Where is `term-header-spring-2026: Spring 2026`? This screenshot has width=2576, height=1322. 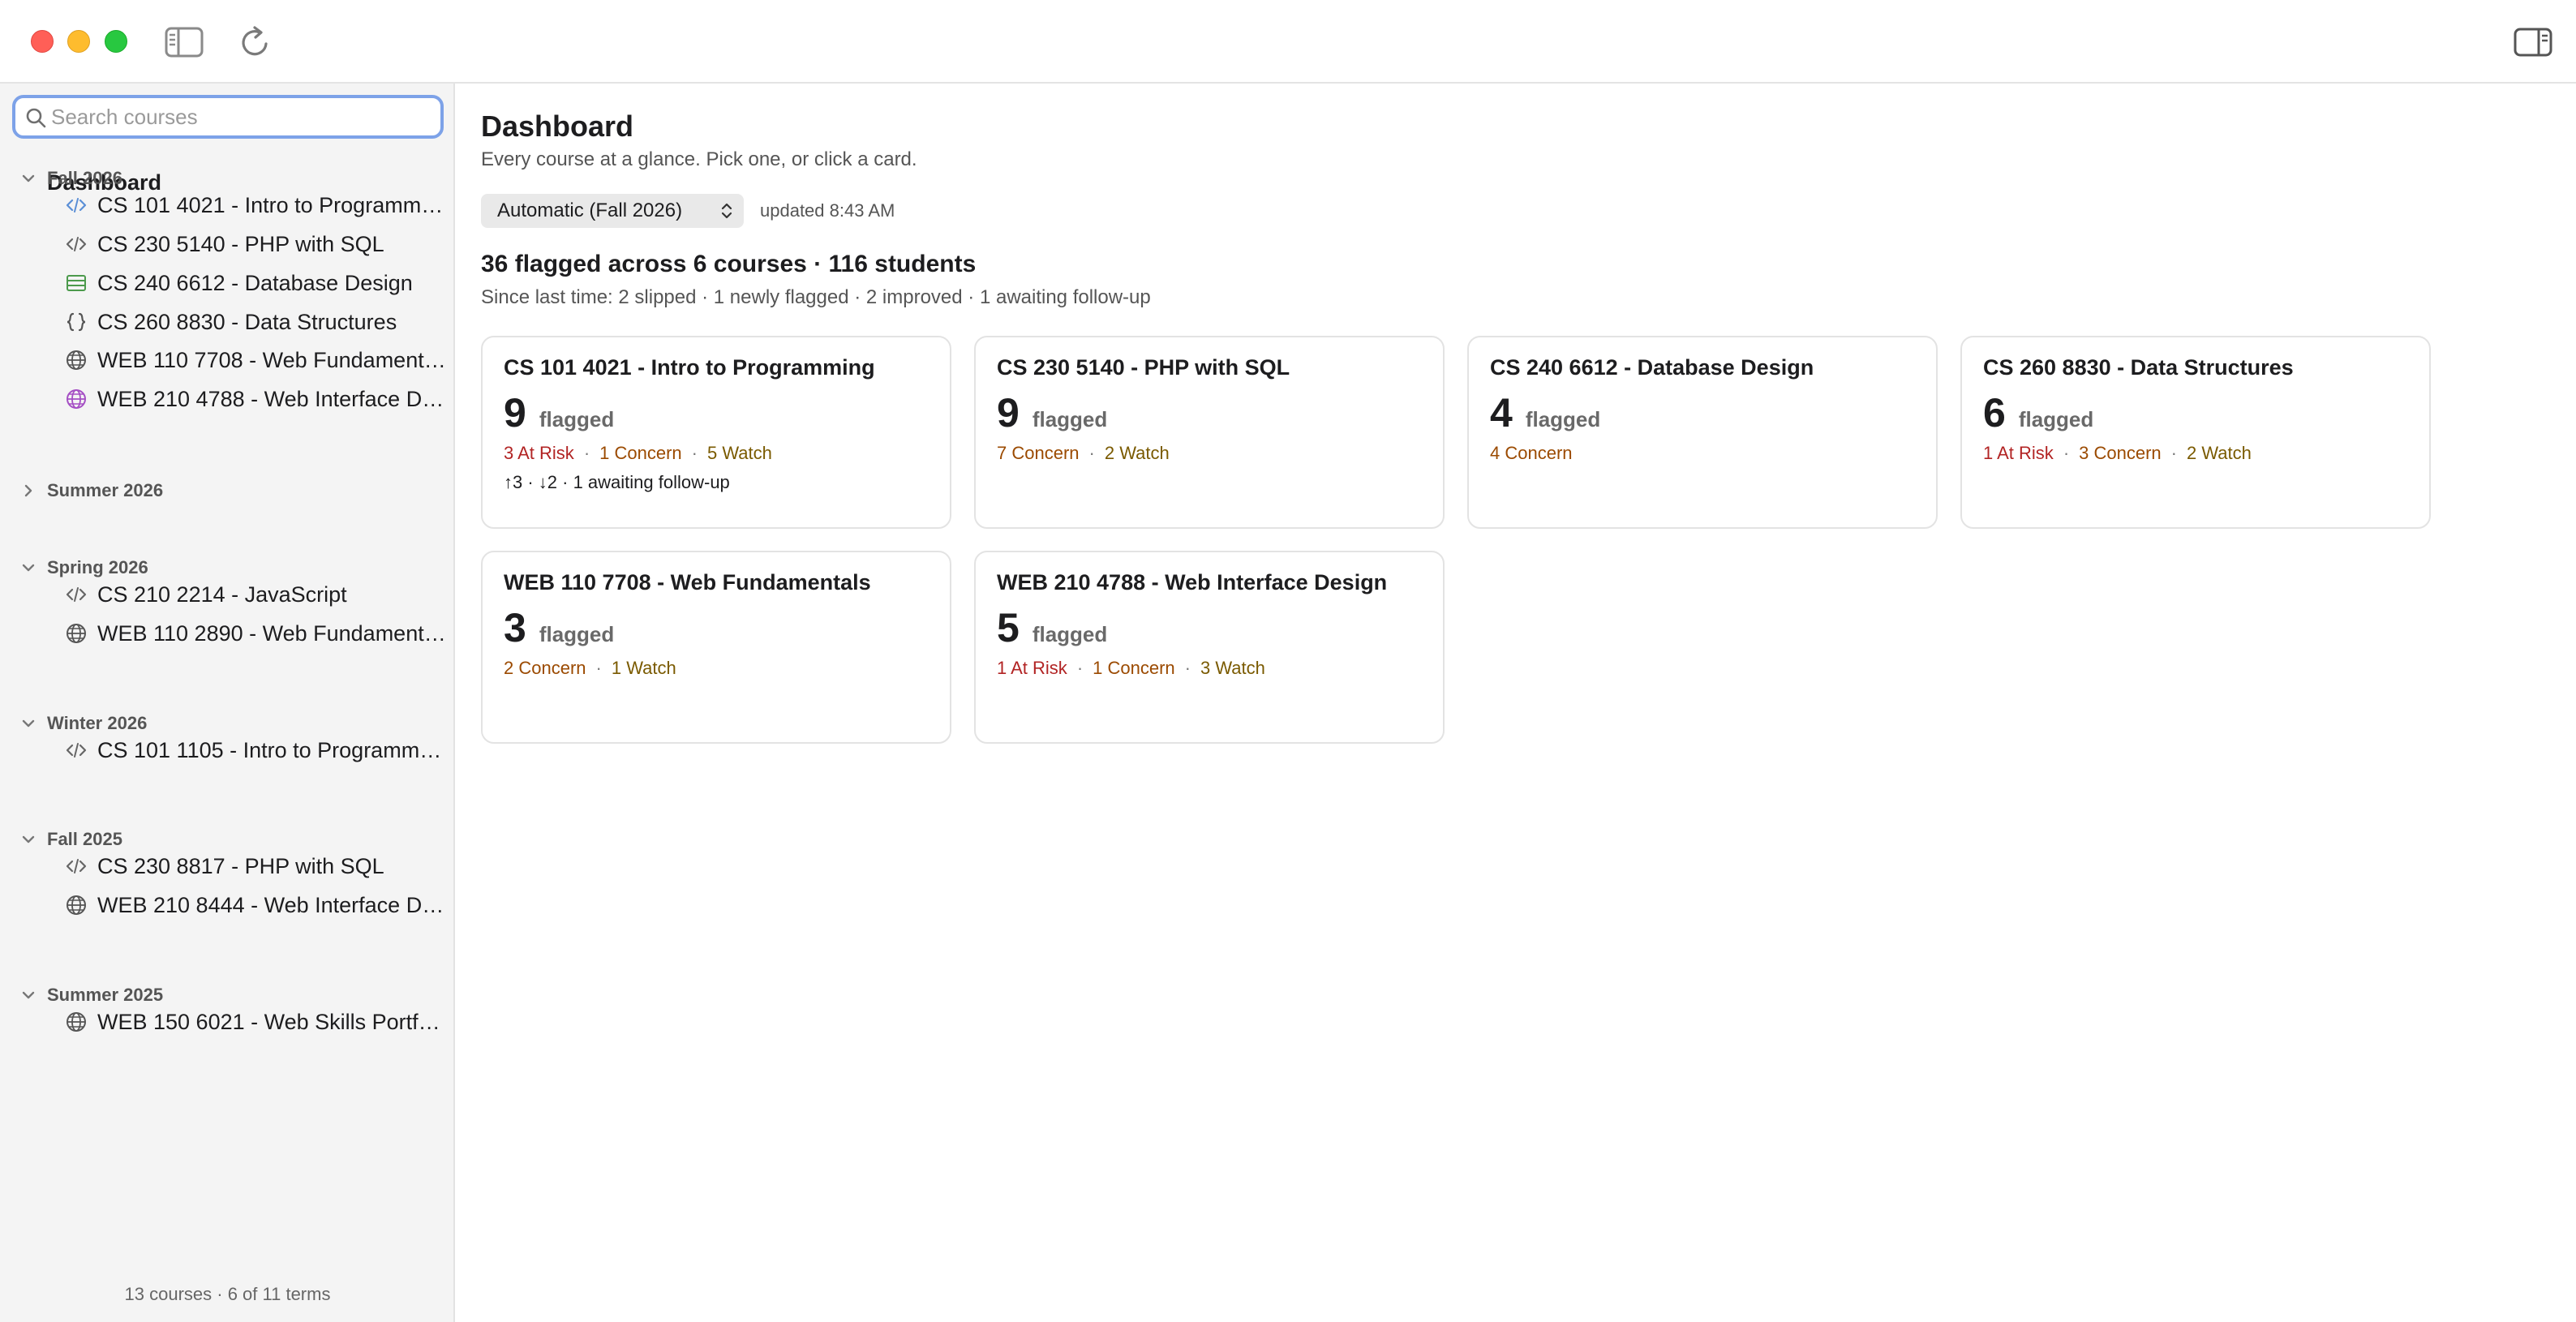
term-header-spring-2026: Spring 2026 is located at coordinates (83, 568).